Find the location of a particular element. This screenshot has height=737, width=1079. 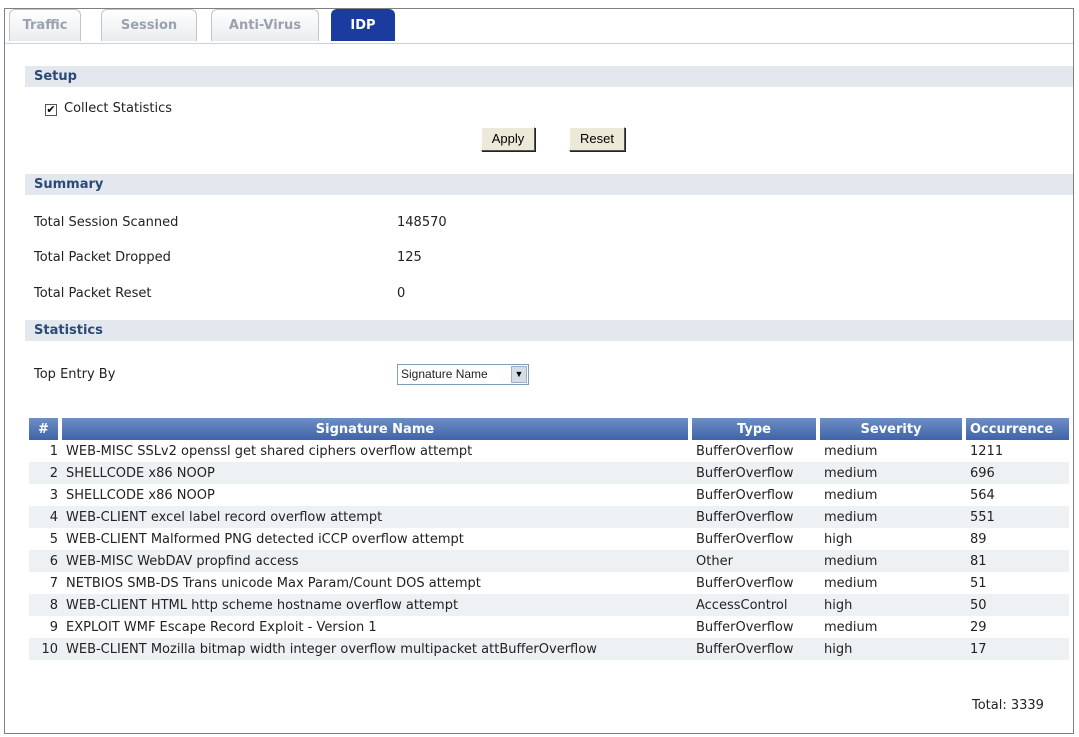

signature-occurrence-cell: 696 is located at coordinates (1017, 473).